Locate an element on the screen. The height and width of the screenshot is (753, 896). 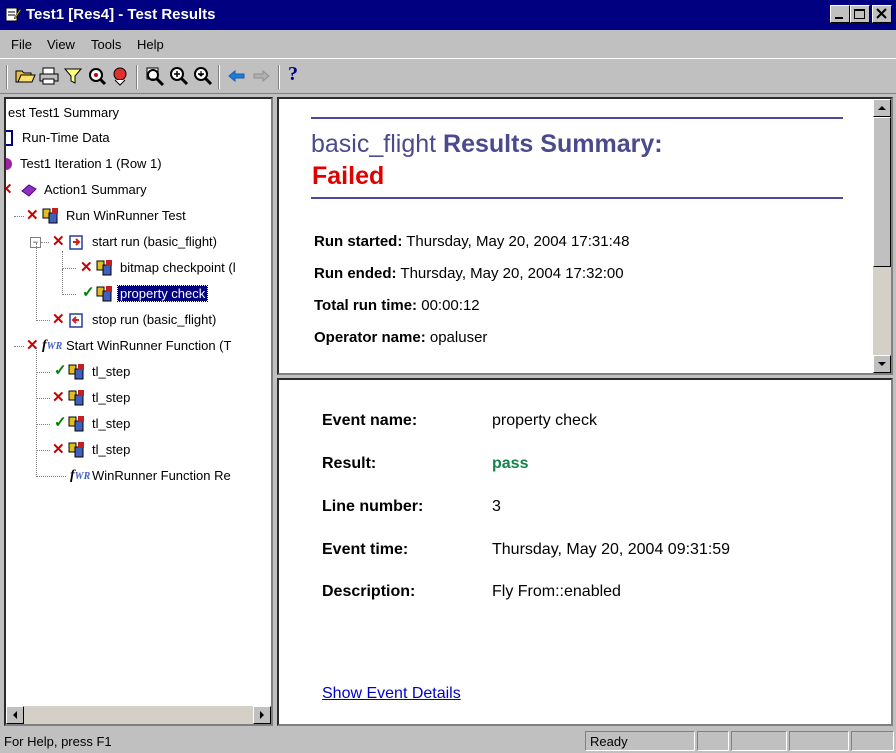
toolbar: ? is located at coordinates (448, 76).